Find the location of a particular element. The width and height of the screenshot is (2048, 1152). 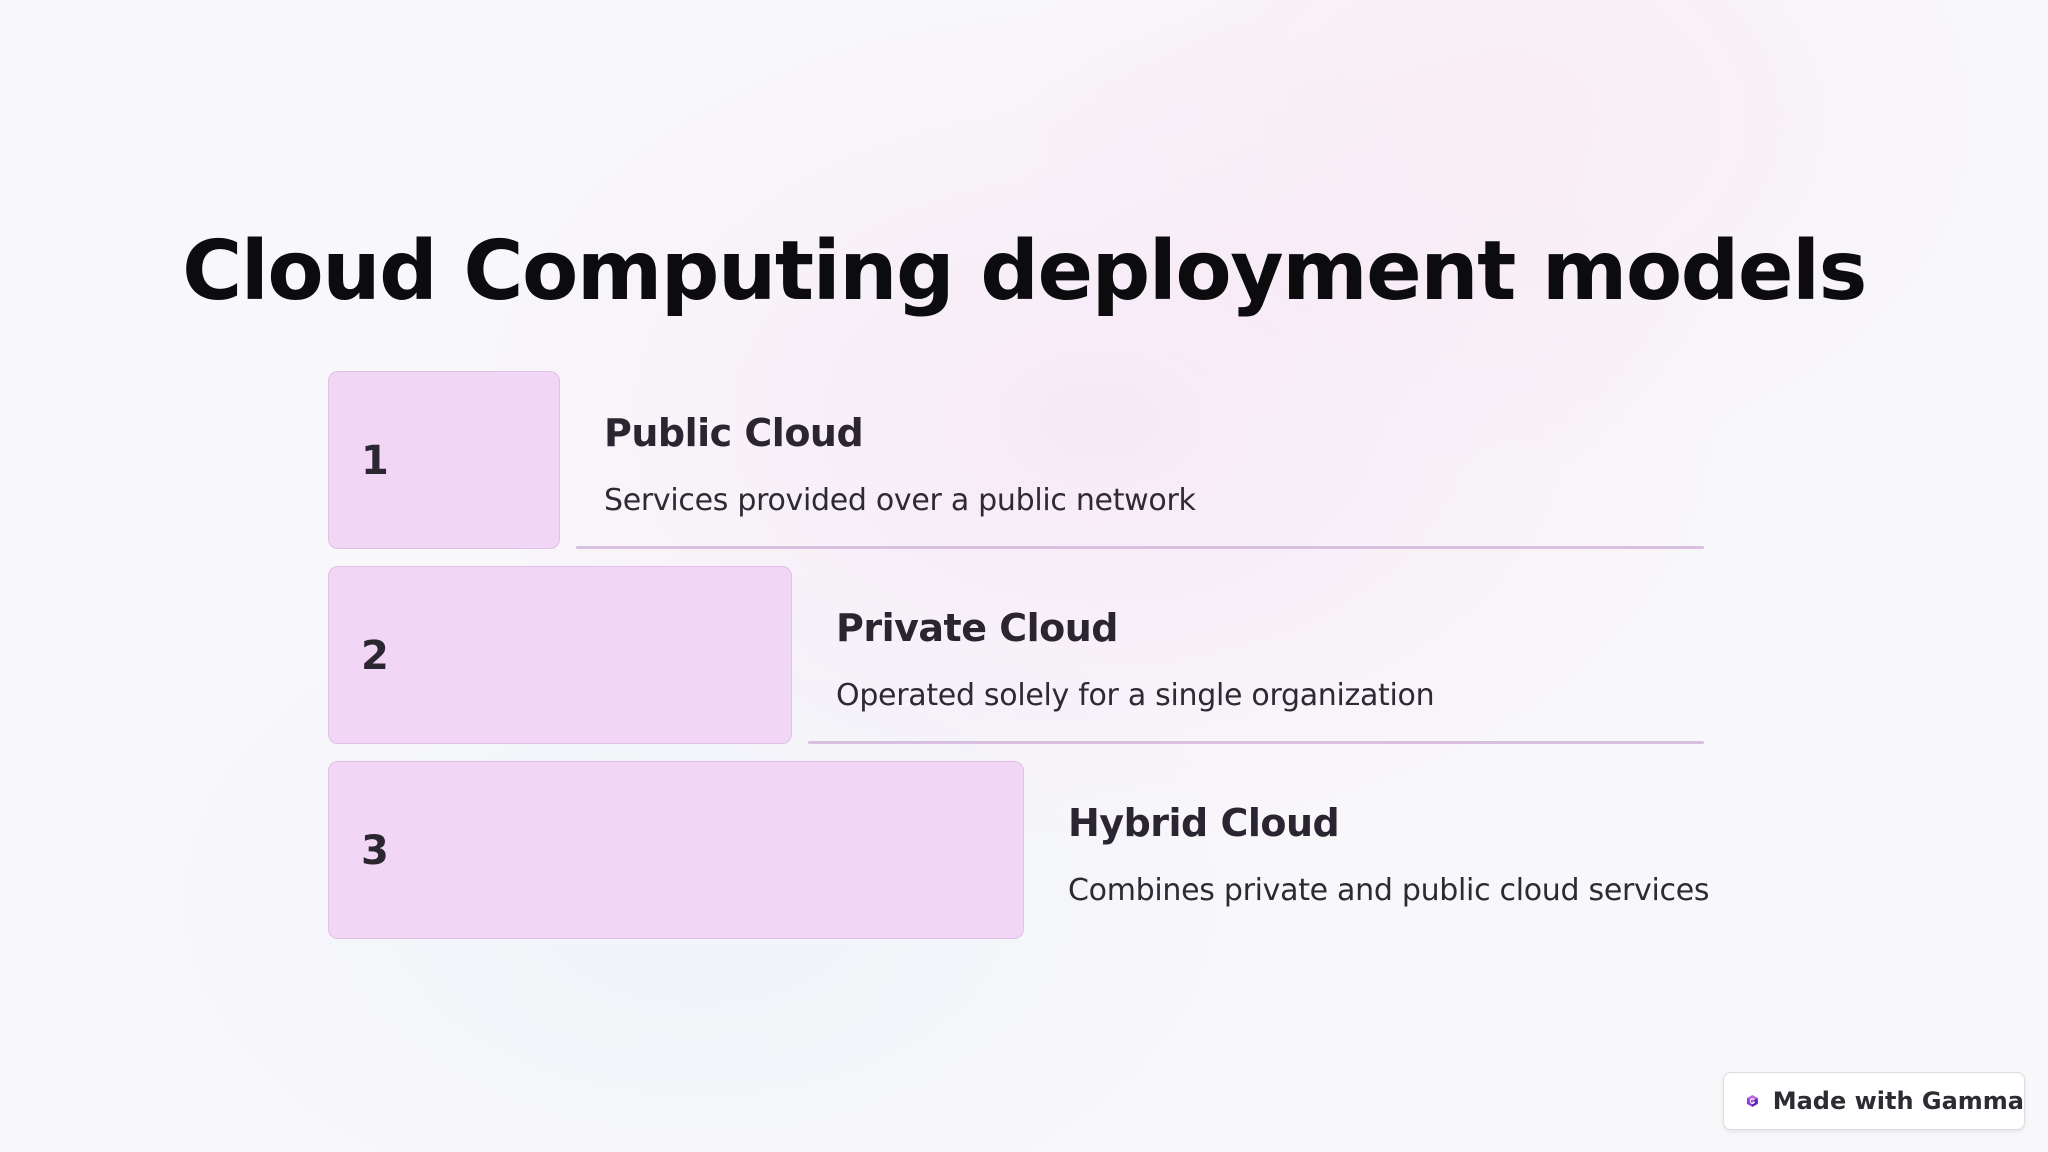

made-with-gamma-badge: Made with Gamma is located at coordinates (1874, 1101).